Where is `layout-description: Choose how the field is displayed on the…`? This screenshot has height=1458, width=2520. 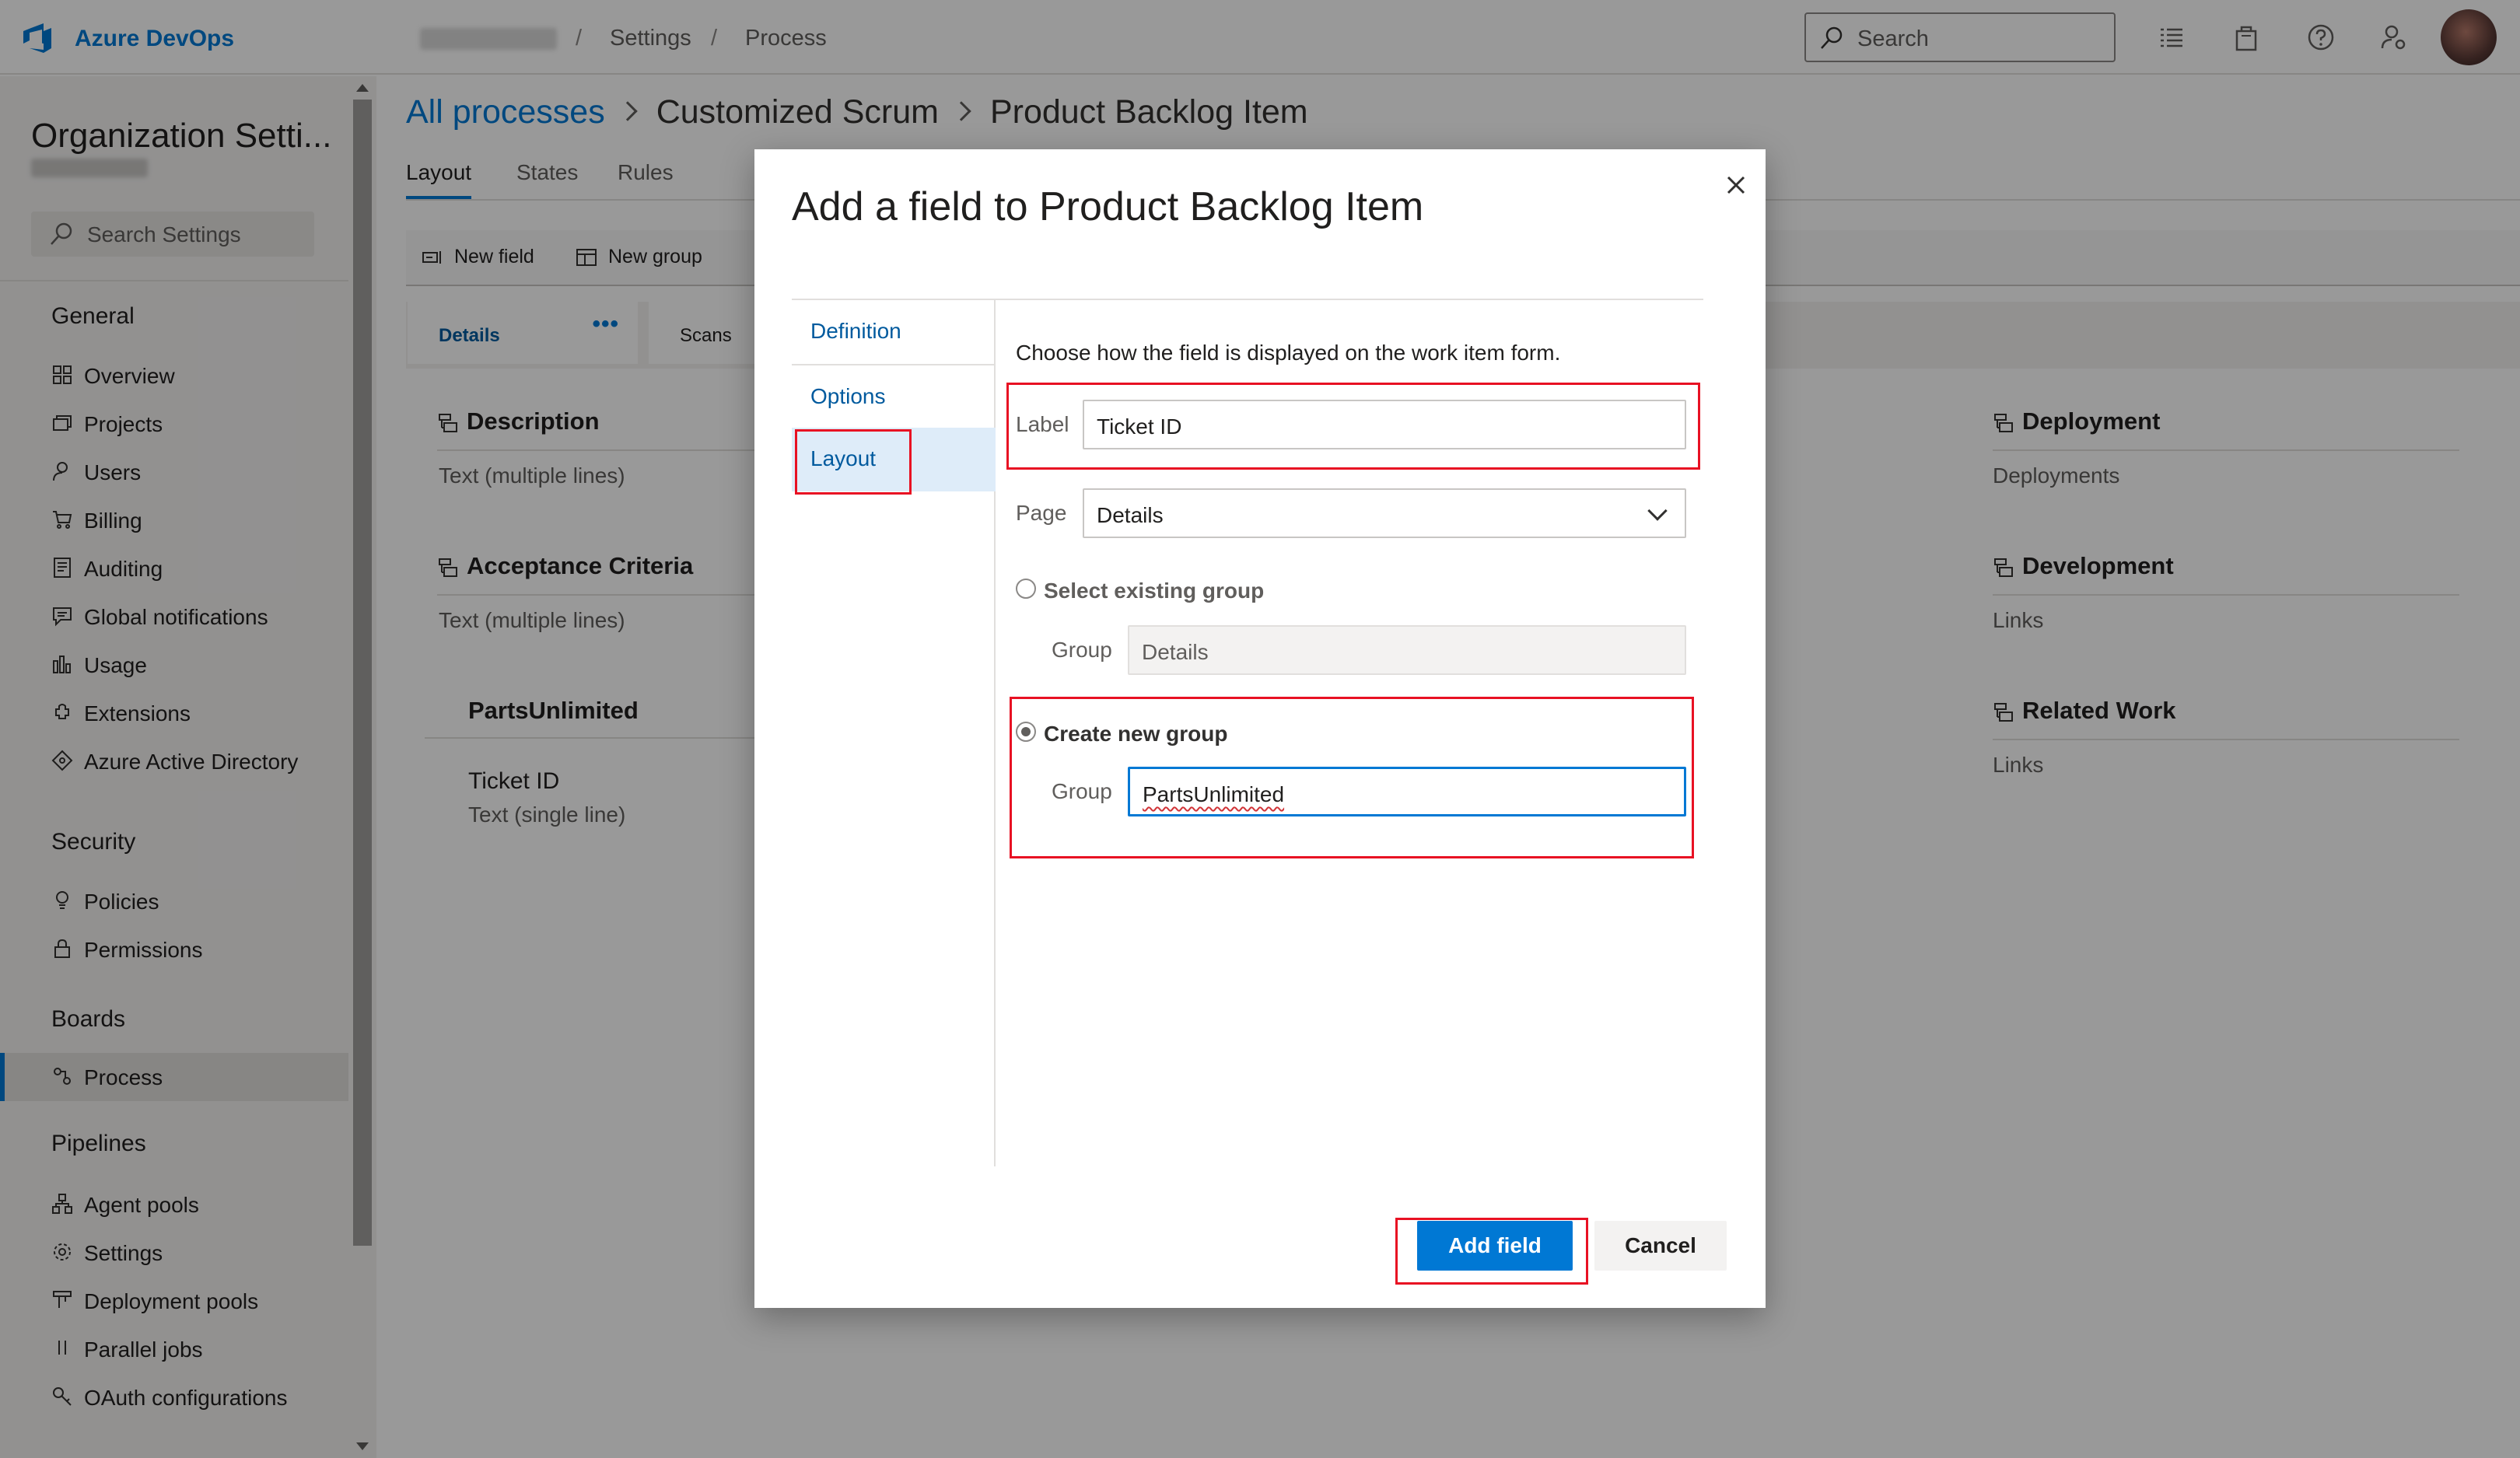 layout-description: Choose how the field is displayed on the… is located at coordinates (1289, 353).